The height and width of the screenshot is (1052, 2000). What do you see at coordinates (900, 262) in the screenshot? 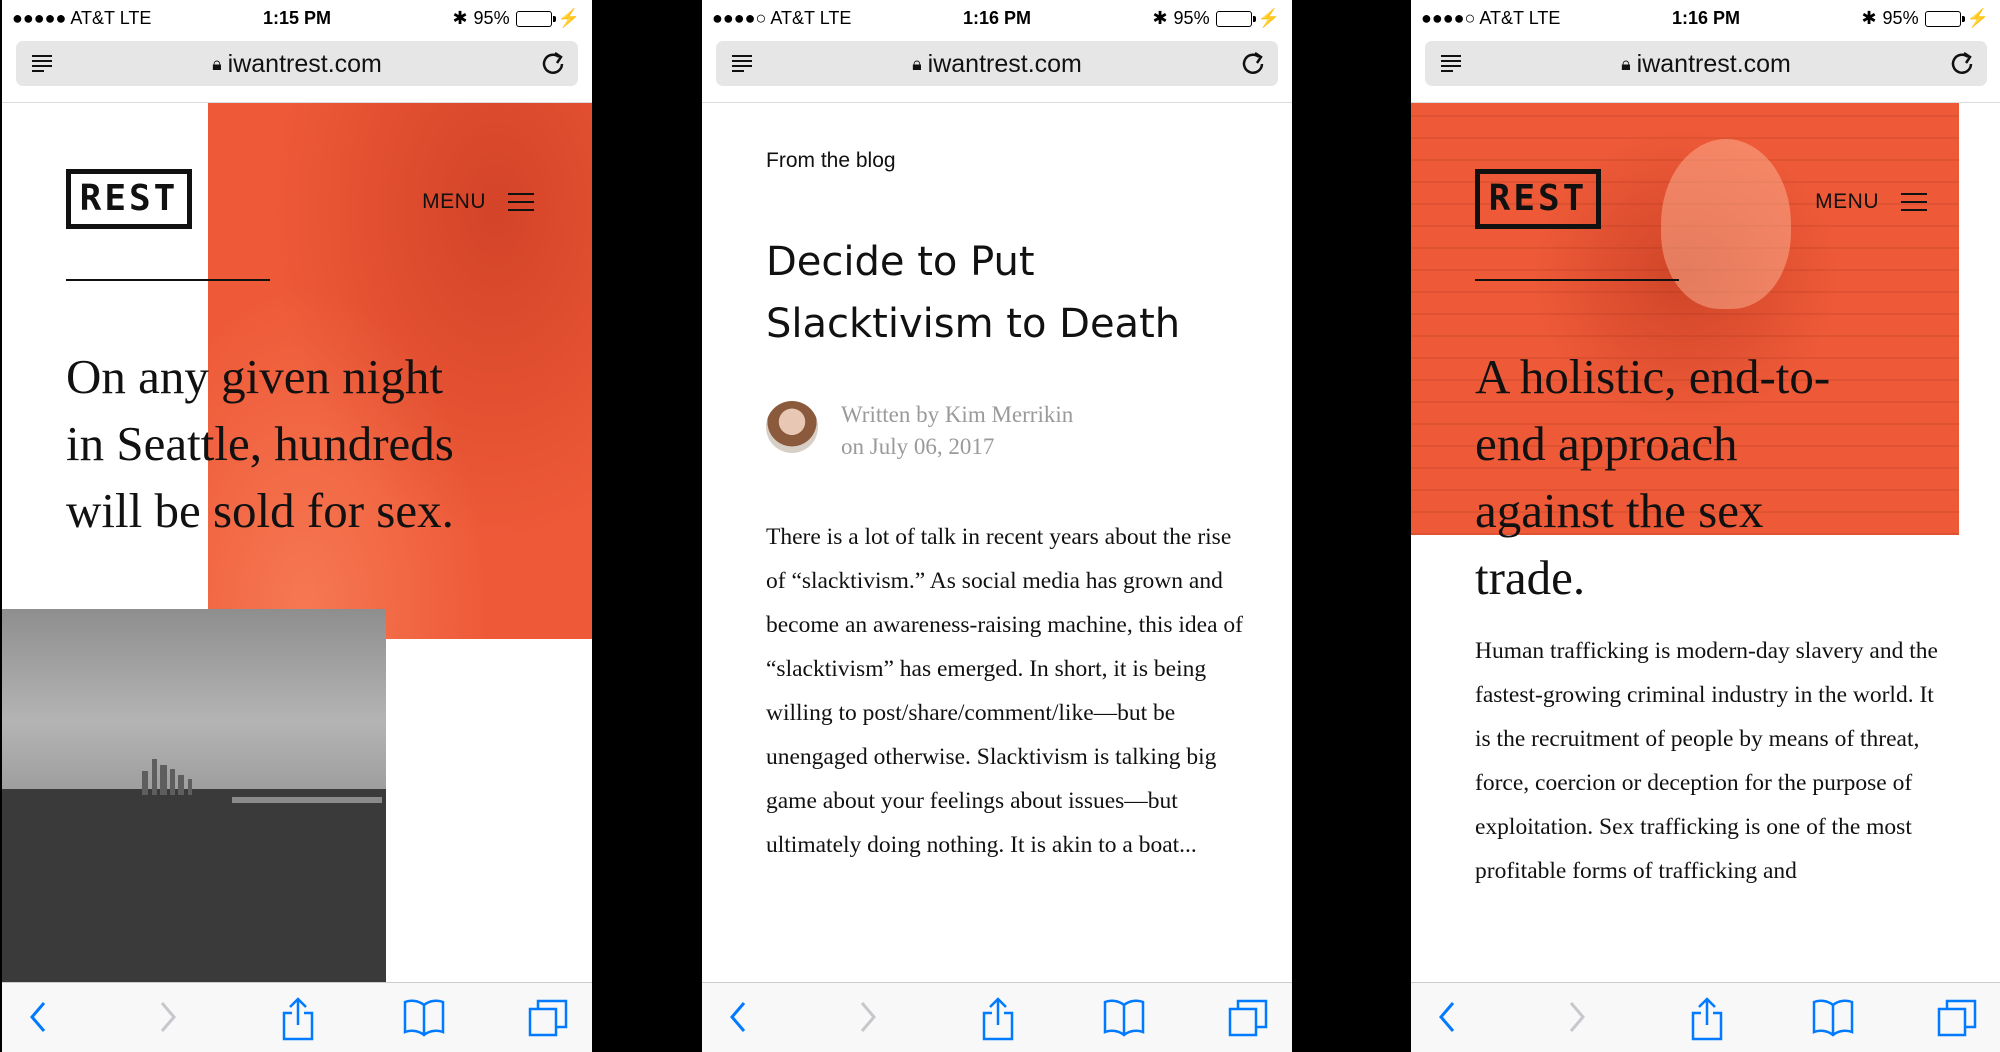
I see `title-line: Decide to Put` at bounding box center [900, 262].